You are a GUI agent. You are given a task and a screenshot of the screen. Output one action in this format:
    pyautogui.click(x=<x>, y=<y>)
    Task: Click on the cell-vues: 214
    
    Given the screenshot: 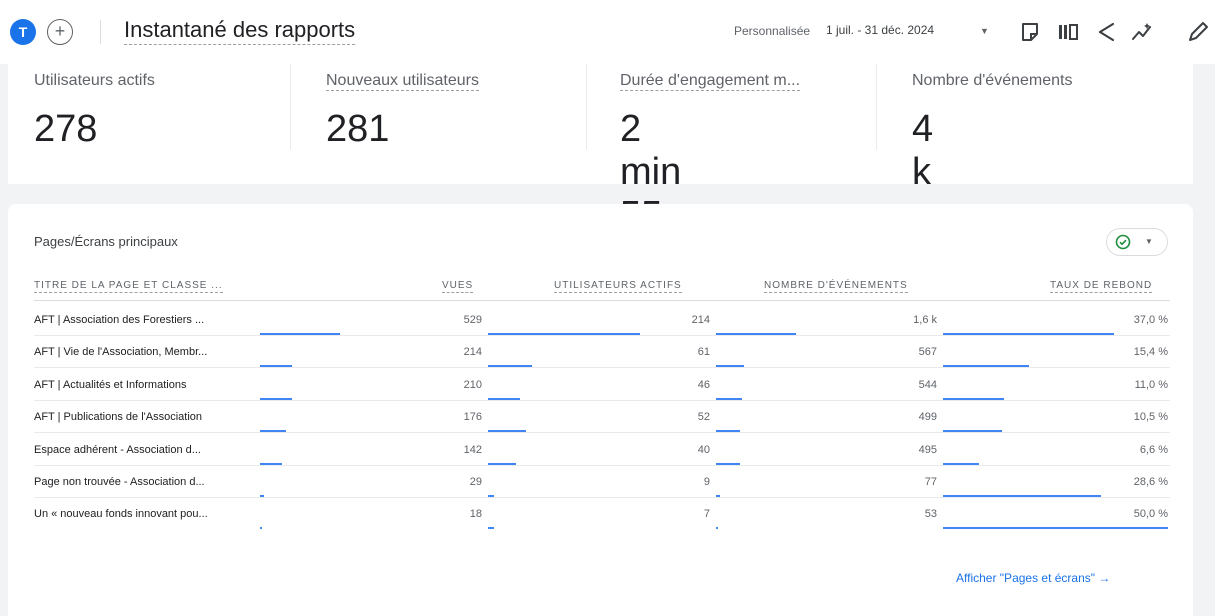 What is the action you would take?
    pyautogui.click(x=472, y=352)
    